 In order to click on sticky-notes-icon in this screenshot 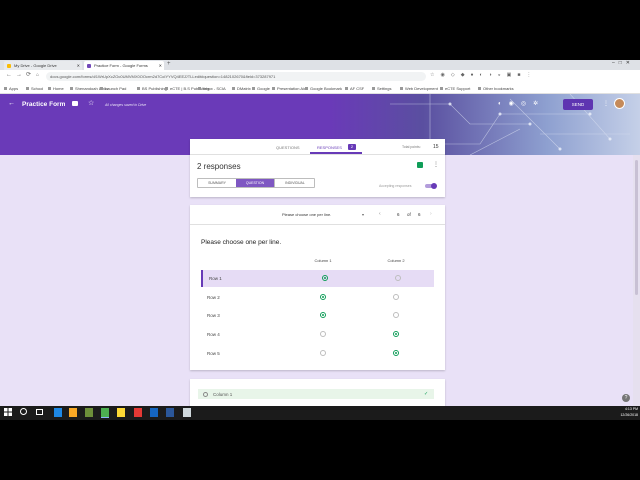, I will do `click(121, 412)`.